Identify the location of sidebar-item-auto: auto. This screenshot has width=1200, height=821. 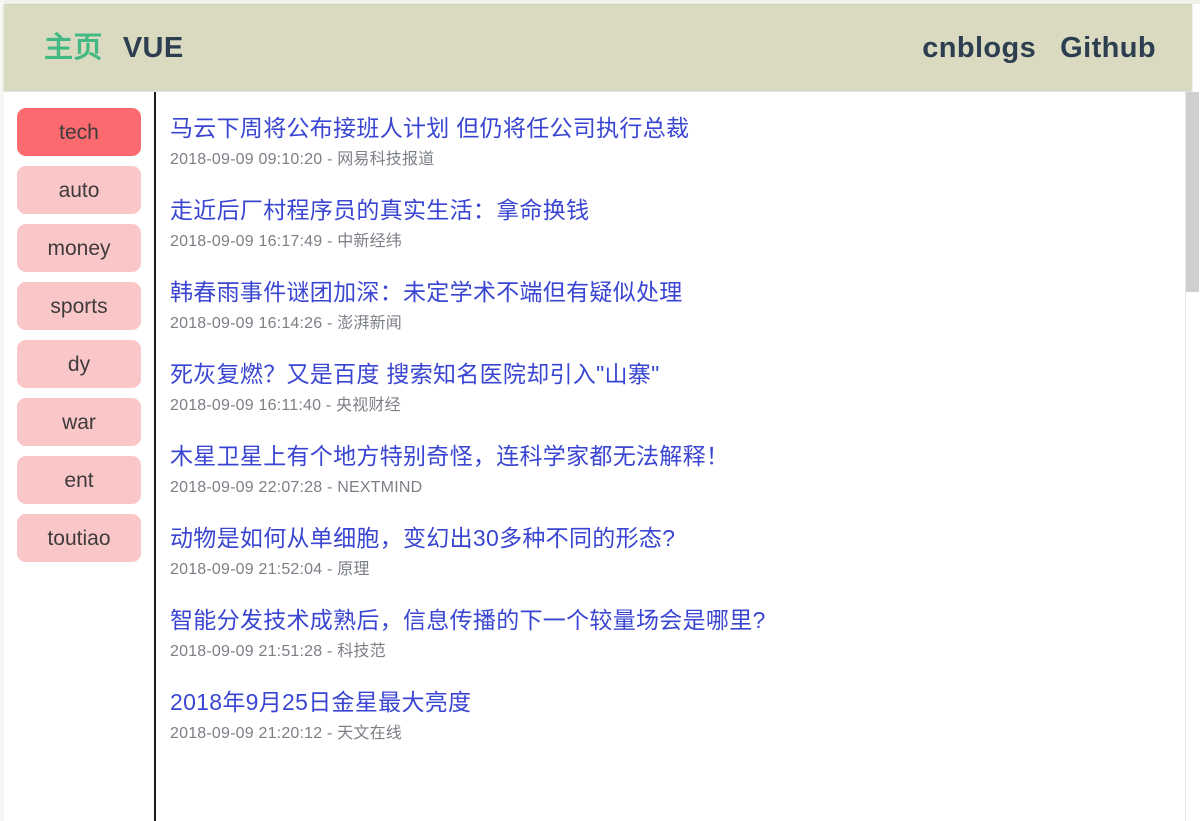
(79, 190).